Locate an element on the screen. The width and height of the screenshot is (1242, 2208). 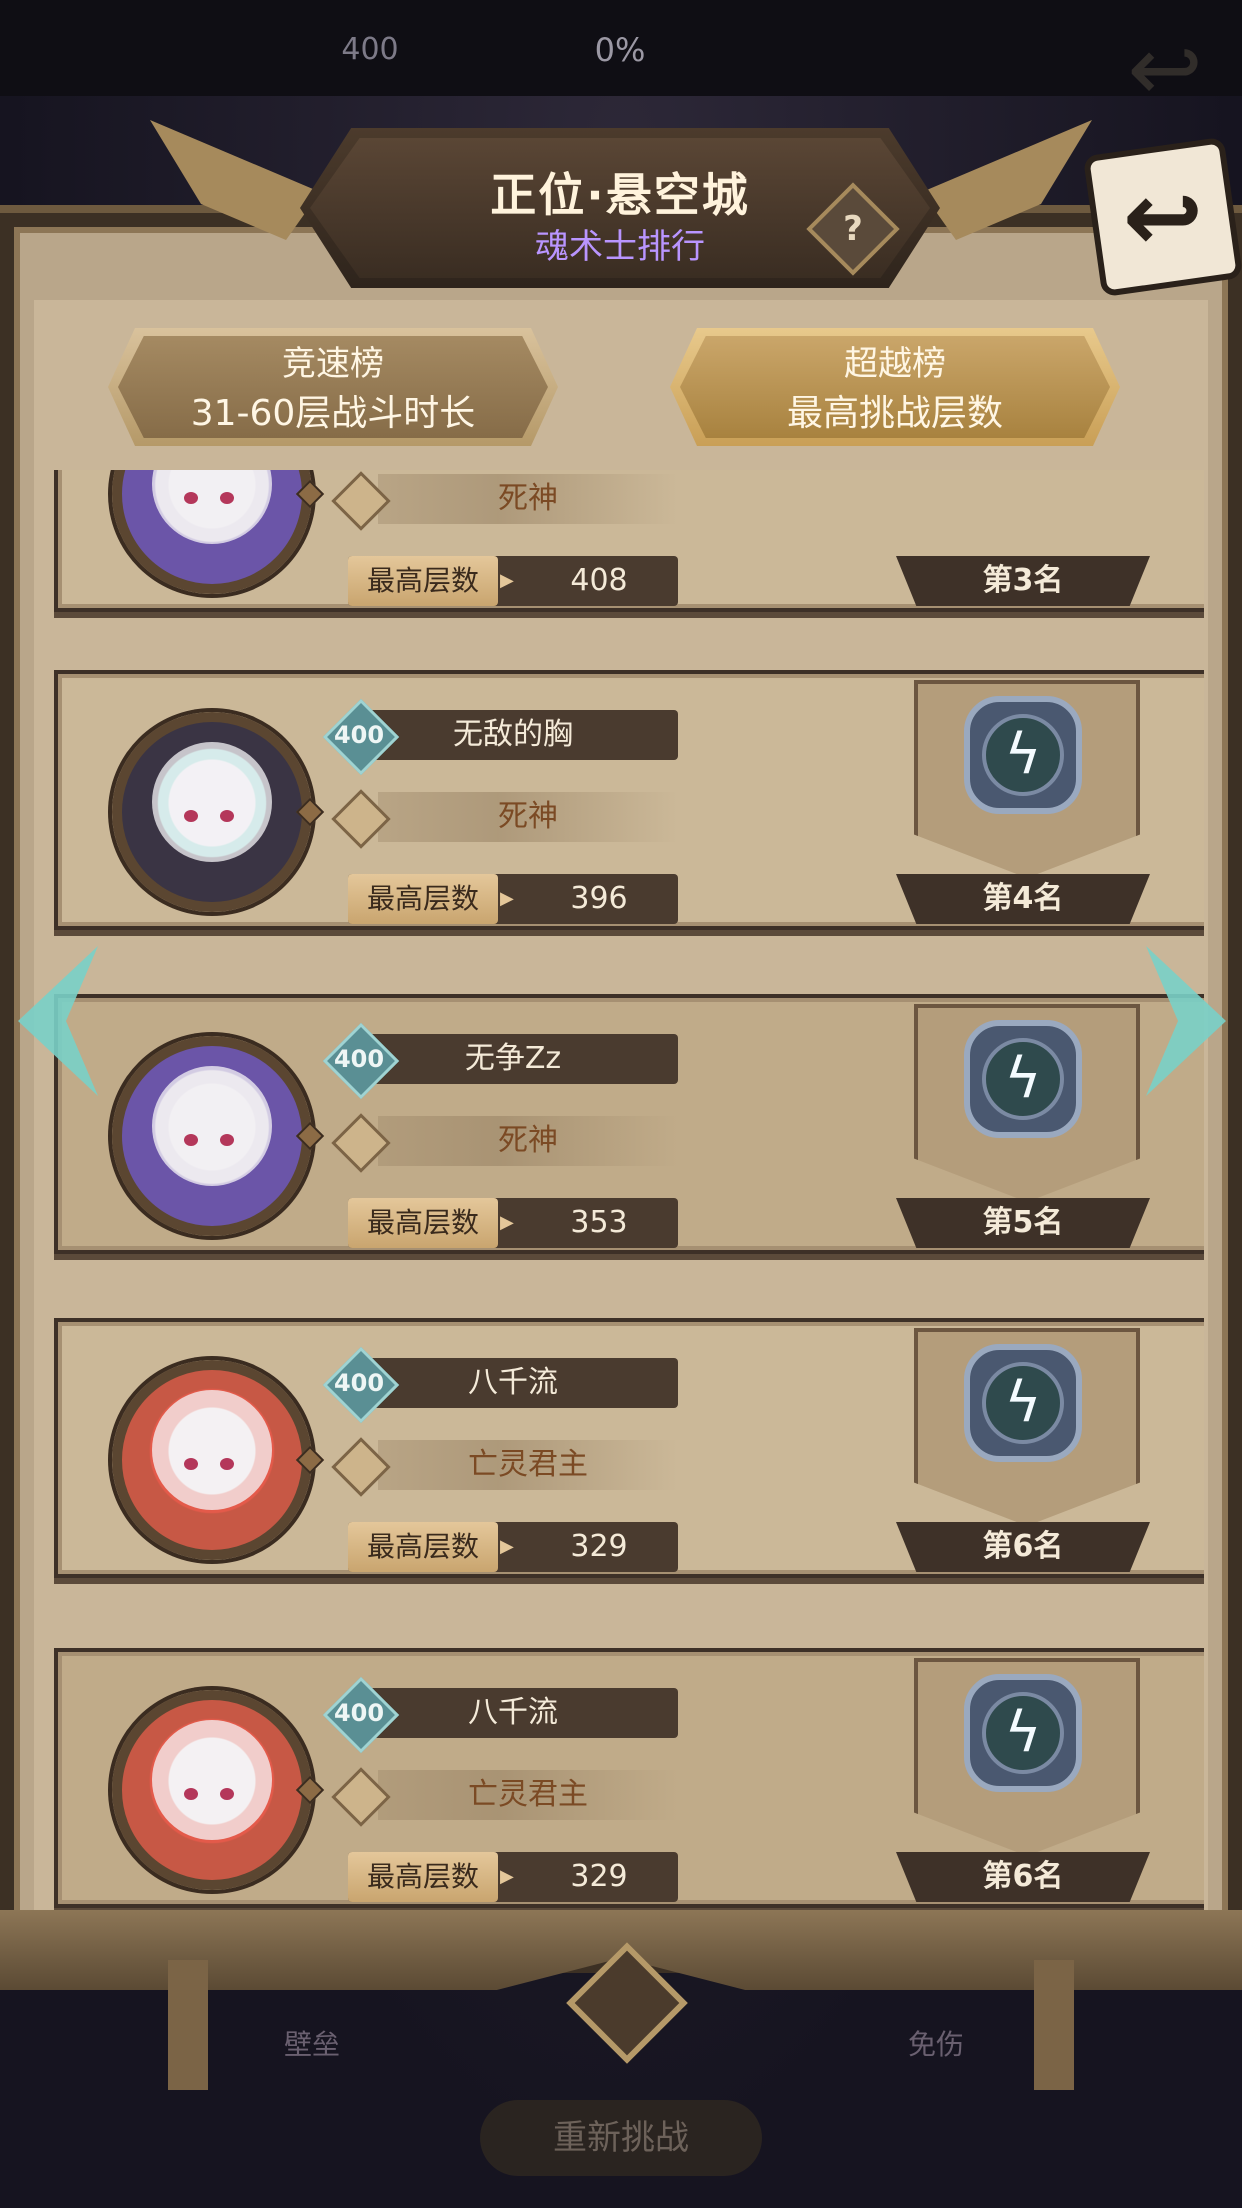
tab-surpass-ranking-subtitle: 最高挑战层数 is located at coordinates (894, 413).